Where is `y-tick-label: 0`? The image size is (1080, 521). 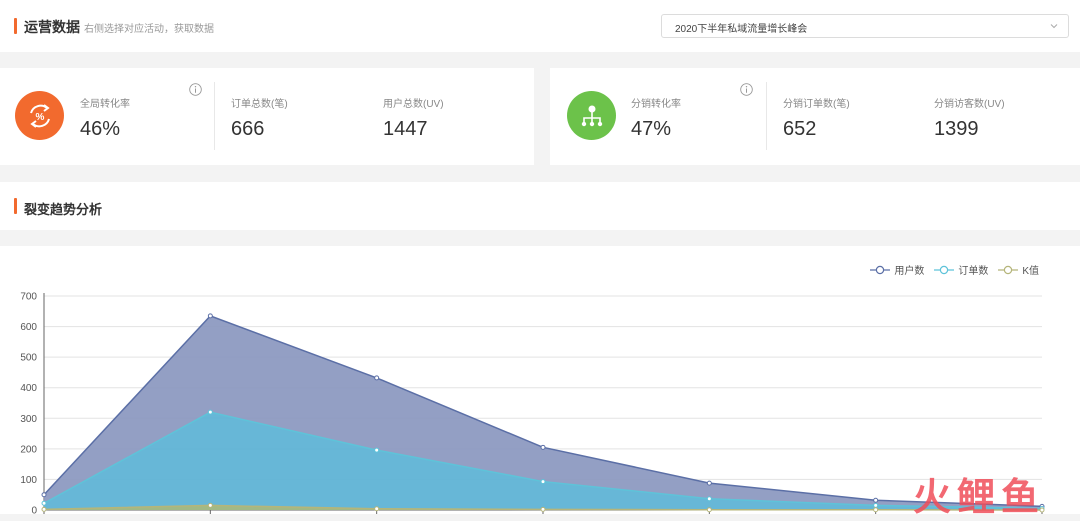 y-tick-label: 0 is located at coordinates (34, 510).